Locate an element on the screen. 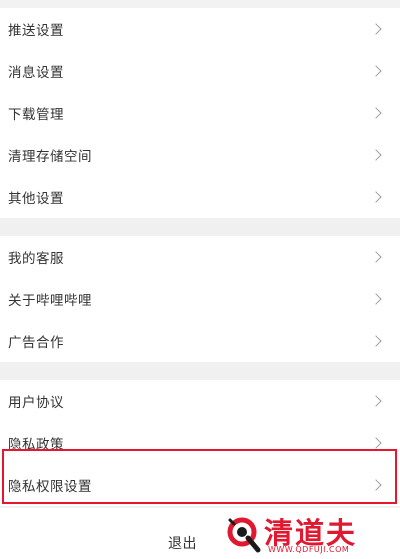 This screenshot has width=400, height=559. settings-item-label: 消息设置 is located at coordinates (36, 73).